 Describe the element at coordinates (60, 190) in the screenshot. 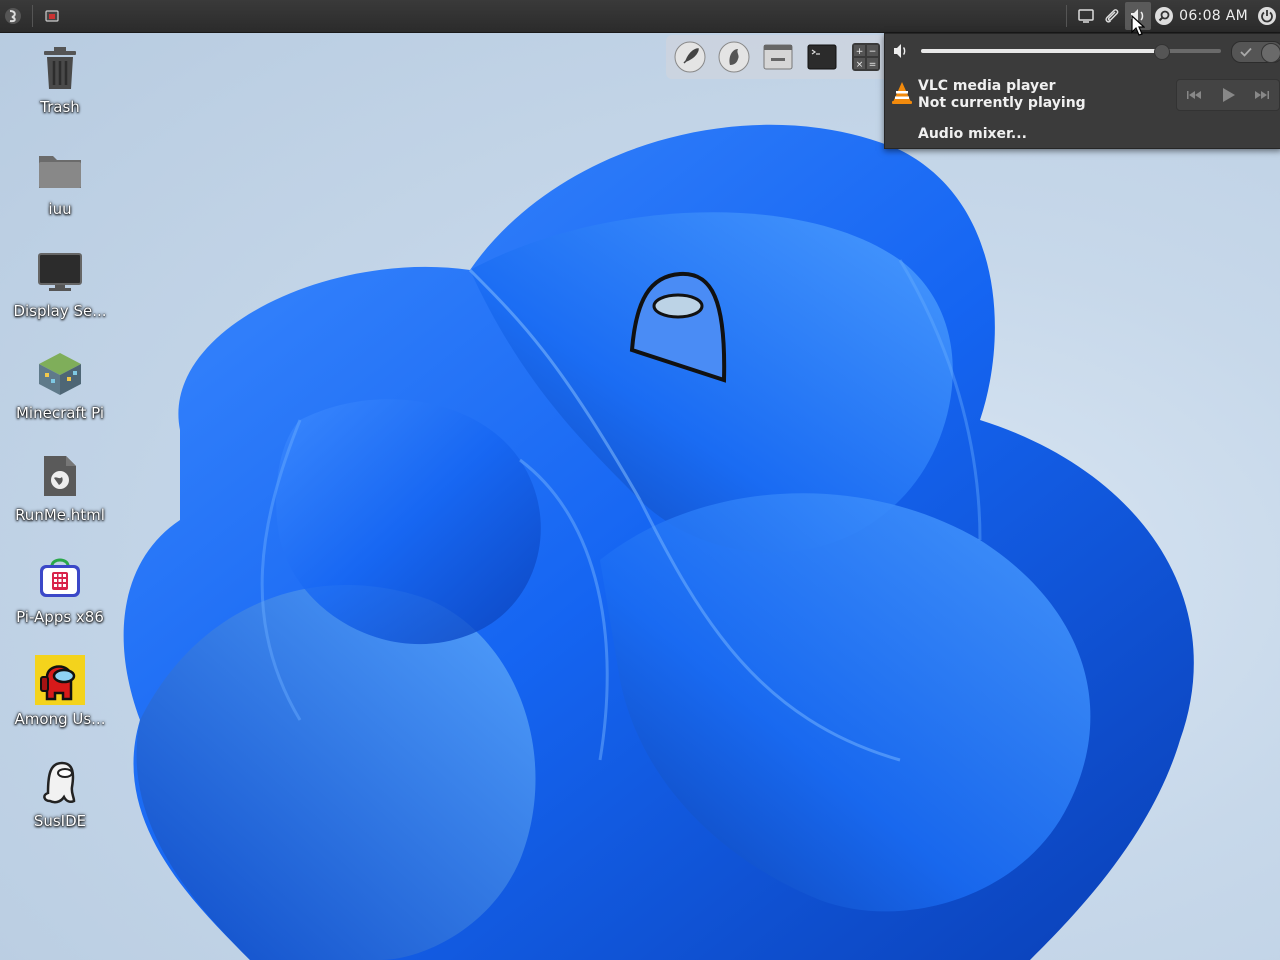

I see `desktop-icon-iuu: iuu` at that location.